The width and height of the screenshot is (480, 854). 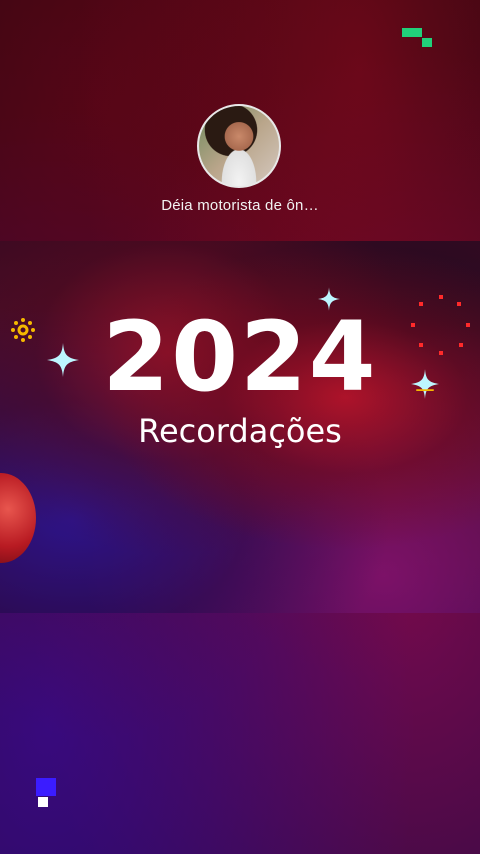 What do you see at coordinates (18, 518) in the screenshot?
I see `heart-icon` at bounding box center [18, 518].